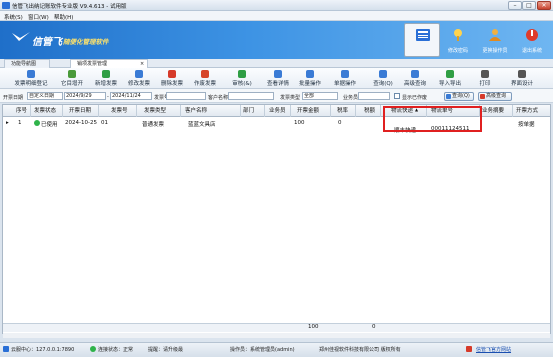  Describe the element at coordinates (63, 17) in the screenshot. I see `menu-help: 帮助(H)` at that location.